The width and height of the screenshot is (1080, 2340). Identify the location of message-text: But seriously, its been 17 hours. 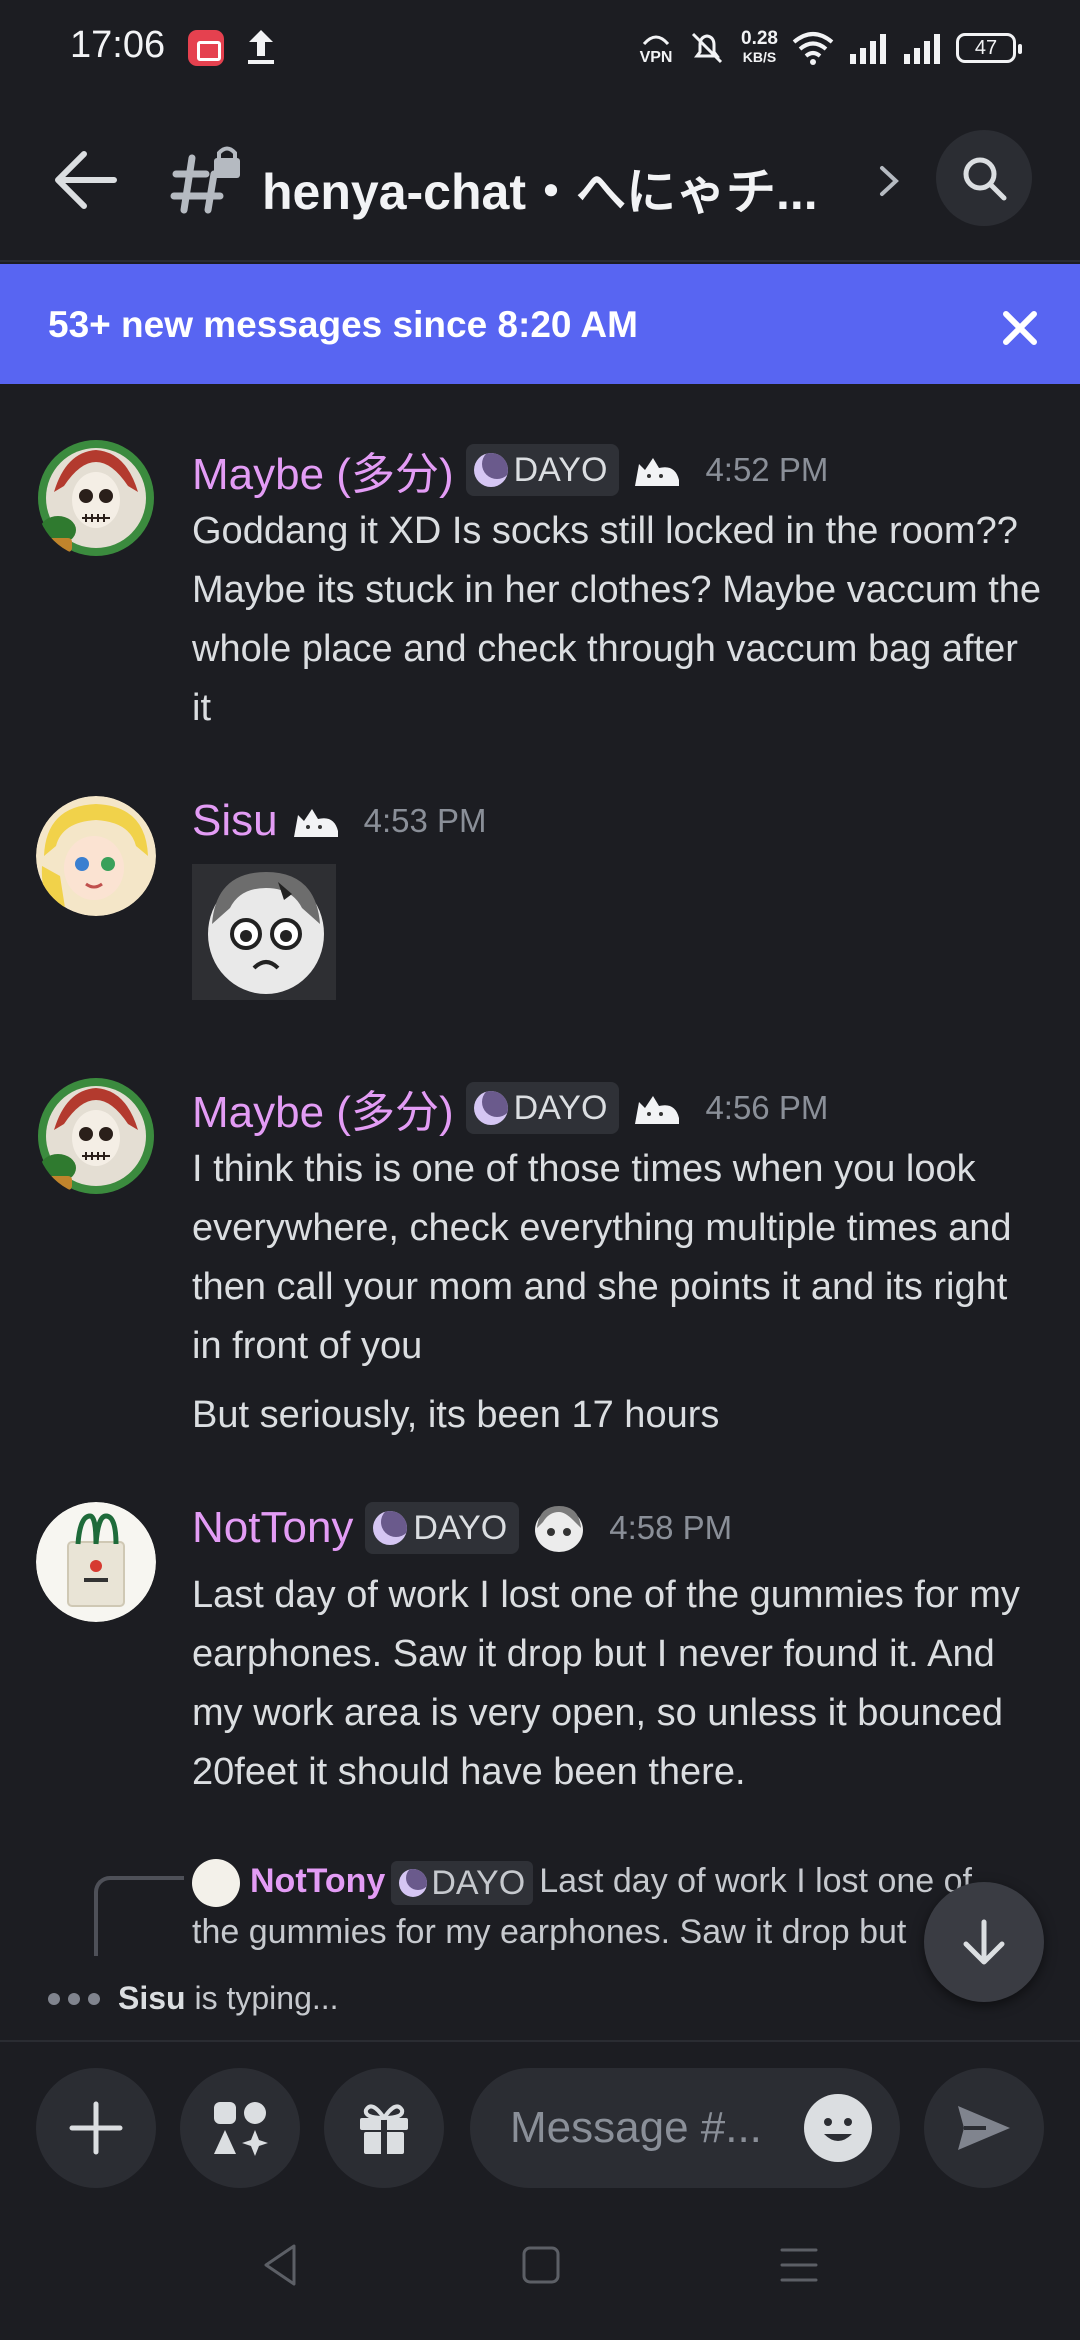
(456, 1415).